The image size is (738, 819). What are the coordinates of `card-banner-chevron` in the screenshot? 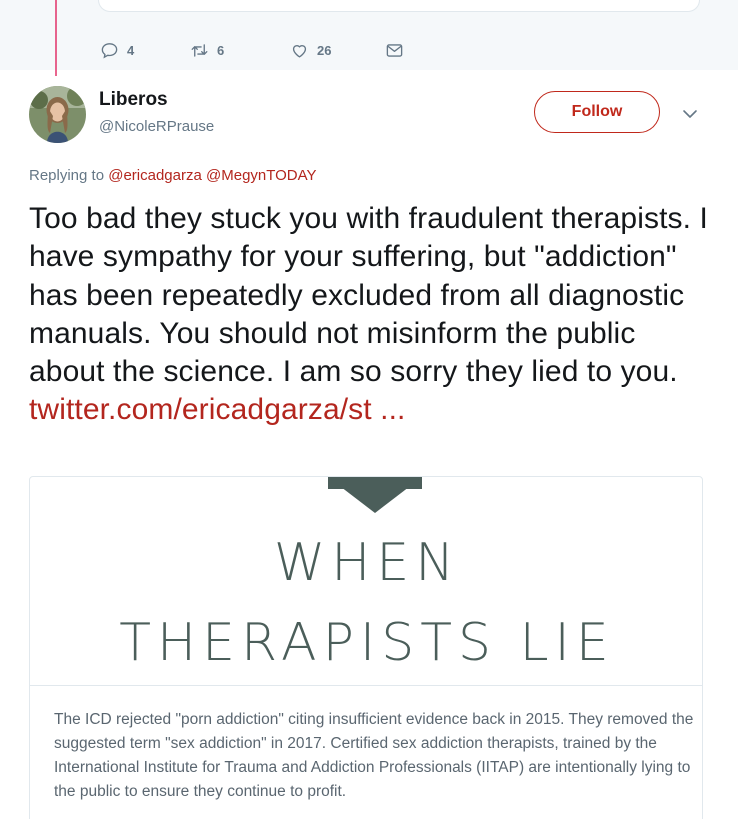 It's located at (375, 495).